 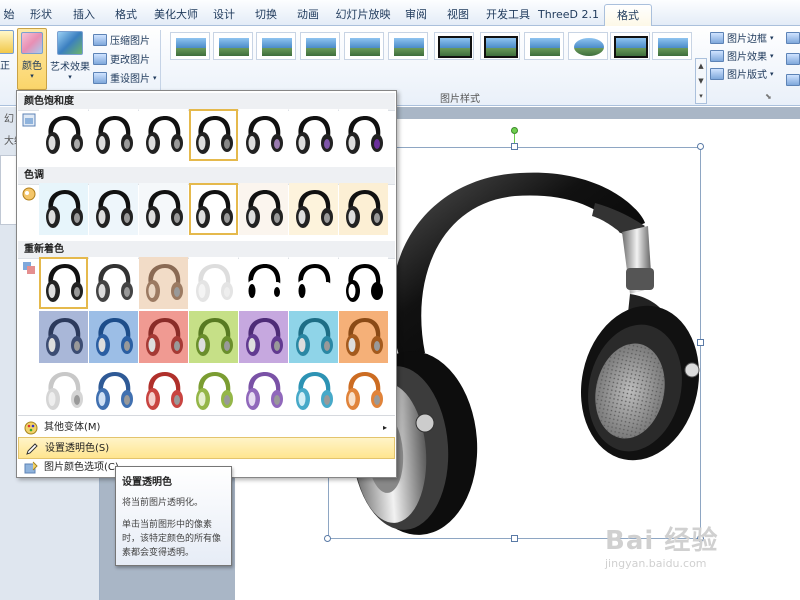 I want to click on corrections-button: 正, so click(x=8, y=60).